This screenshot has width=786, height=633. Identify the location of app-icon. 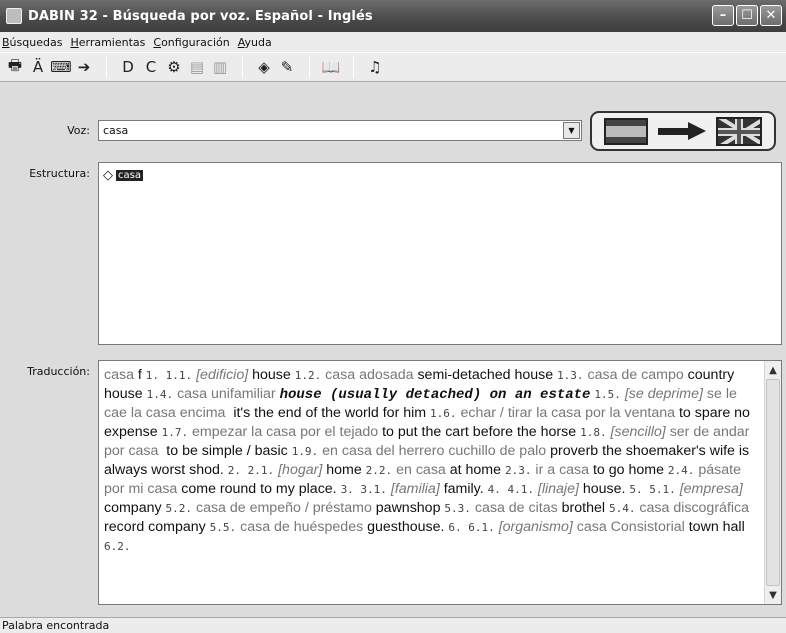
(14, 16).